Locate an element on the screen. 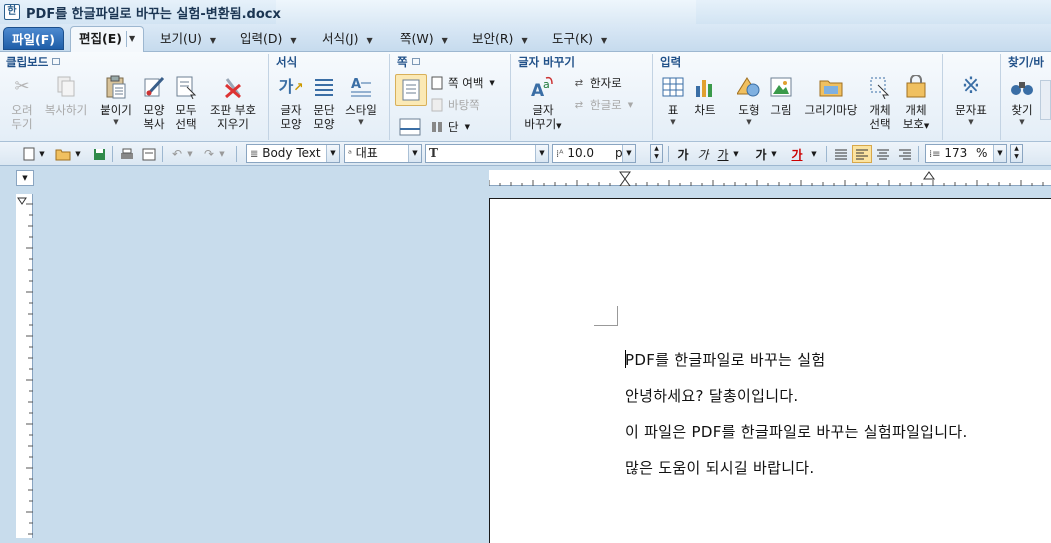 This screenshot has width=1051, height=543. object-select-button: 개체 선택 is located at coordinates (880, 102).